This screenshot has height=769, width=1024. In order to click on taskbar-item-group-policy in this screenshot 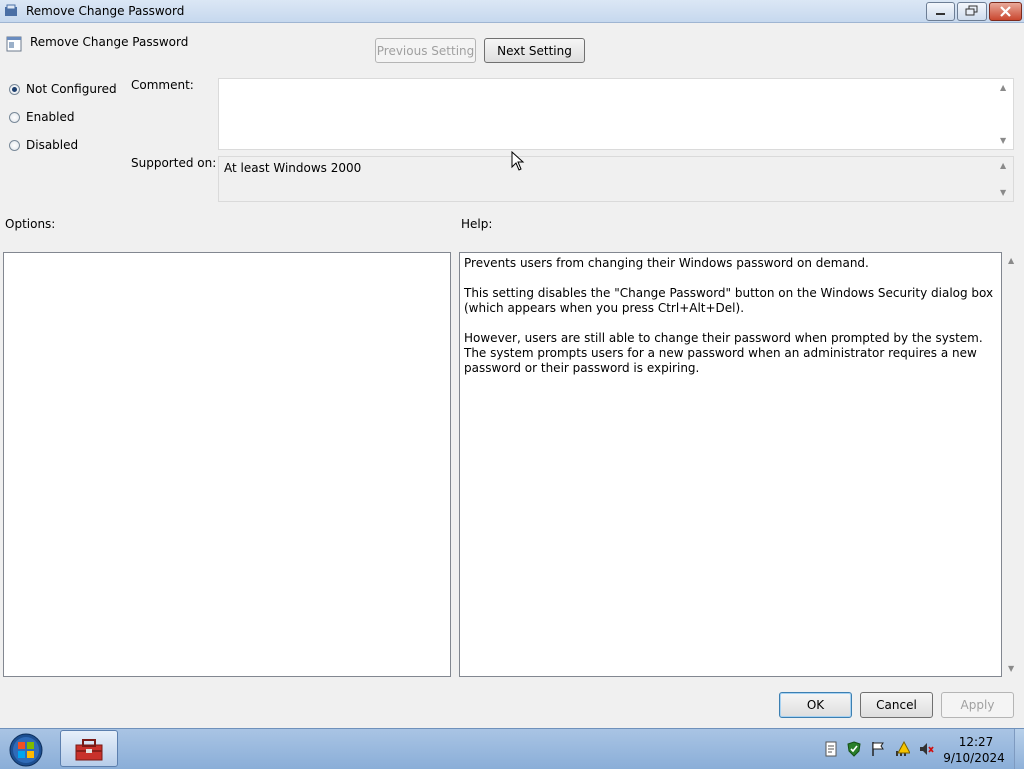, I will do `click(89, 748)`.